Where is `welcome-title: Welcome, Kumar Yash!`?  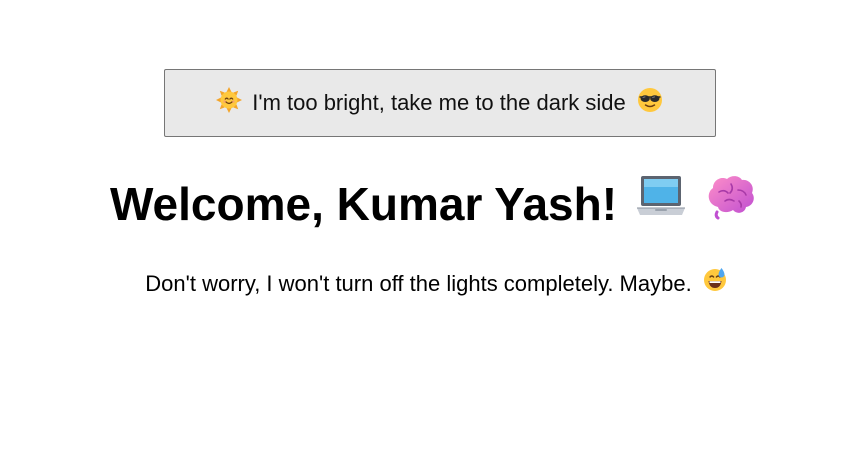
welcome-title: Welcome, Kumar Yash! is located at coordinates (363, 204).